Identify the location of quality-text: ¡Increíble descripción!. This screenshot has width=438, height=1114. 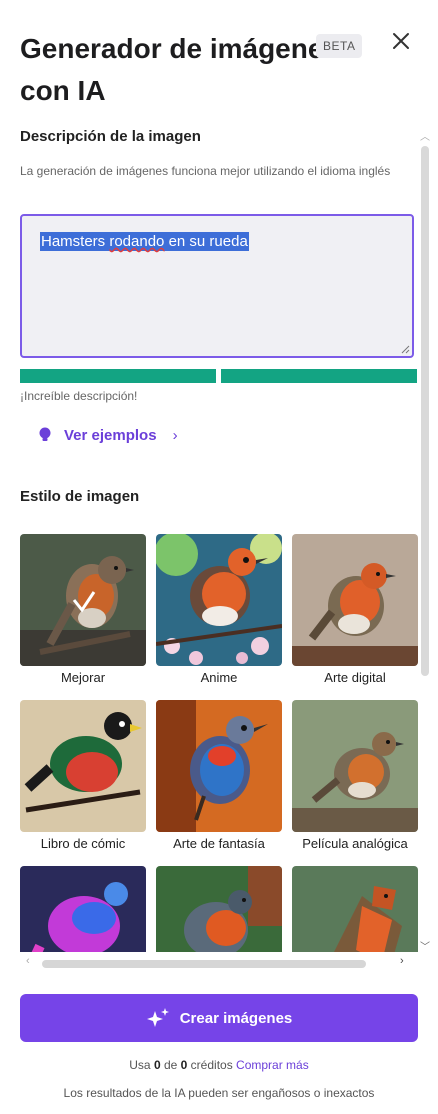
(79, 396).